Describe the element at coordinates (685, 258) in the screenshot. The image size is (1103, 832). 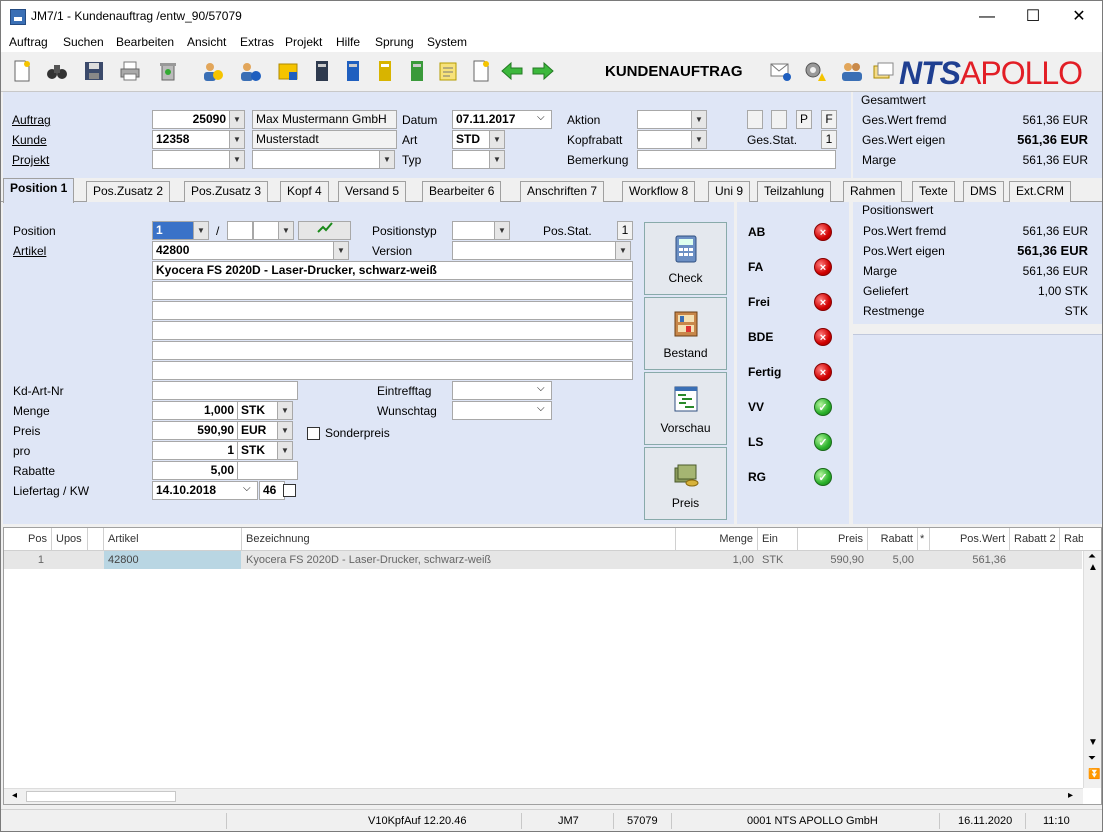
I see `check-button: Check` at that location.